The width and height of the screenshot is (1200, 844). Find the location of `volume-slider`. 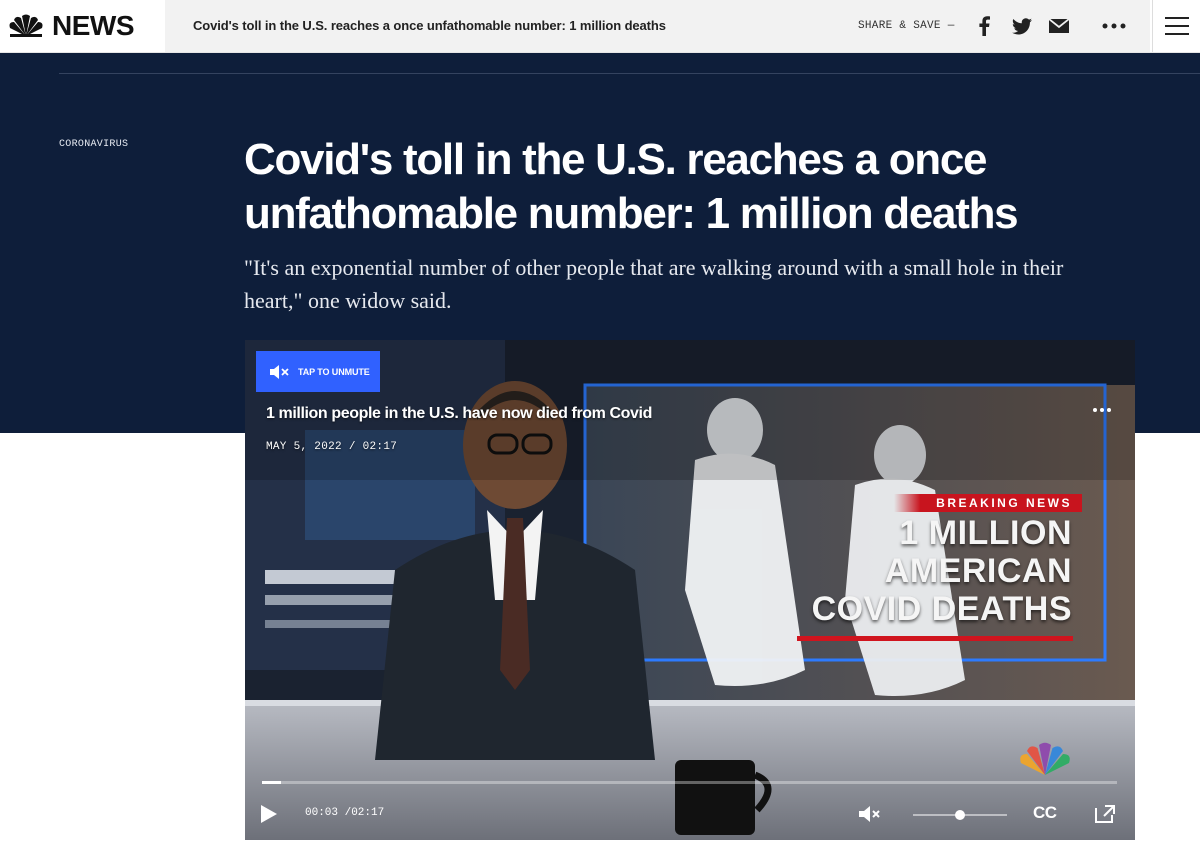

volume-slider is located at coordinates (960, 815).